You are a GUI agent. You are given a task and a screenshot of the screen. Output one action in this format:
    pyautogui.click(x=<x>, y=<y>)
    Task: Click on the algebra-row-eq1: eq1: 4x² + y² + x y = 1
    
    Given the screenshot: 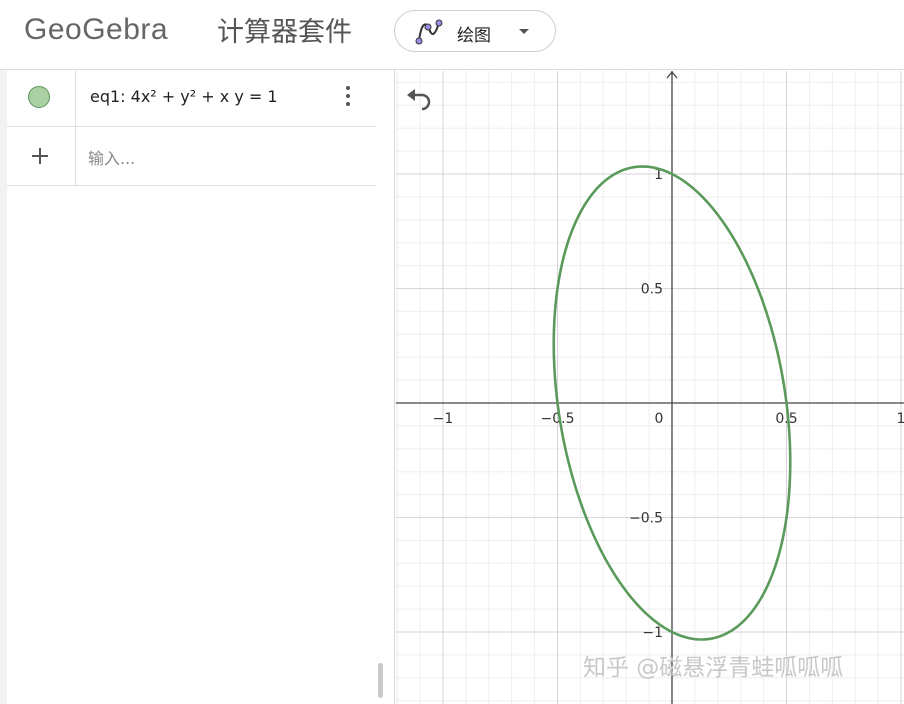 What is the action you would take?
    pyautogui.click(x=191, y=98)
    